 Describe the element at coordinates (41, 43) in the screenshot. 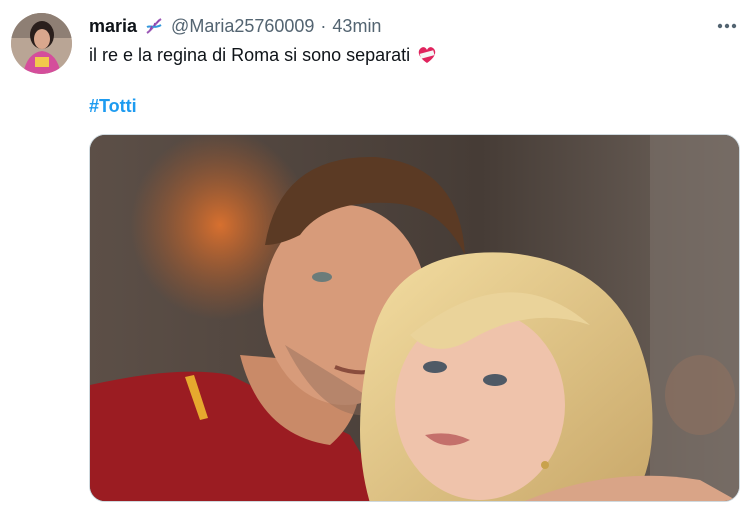

I see `avatar` at that location.